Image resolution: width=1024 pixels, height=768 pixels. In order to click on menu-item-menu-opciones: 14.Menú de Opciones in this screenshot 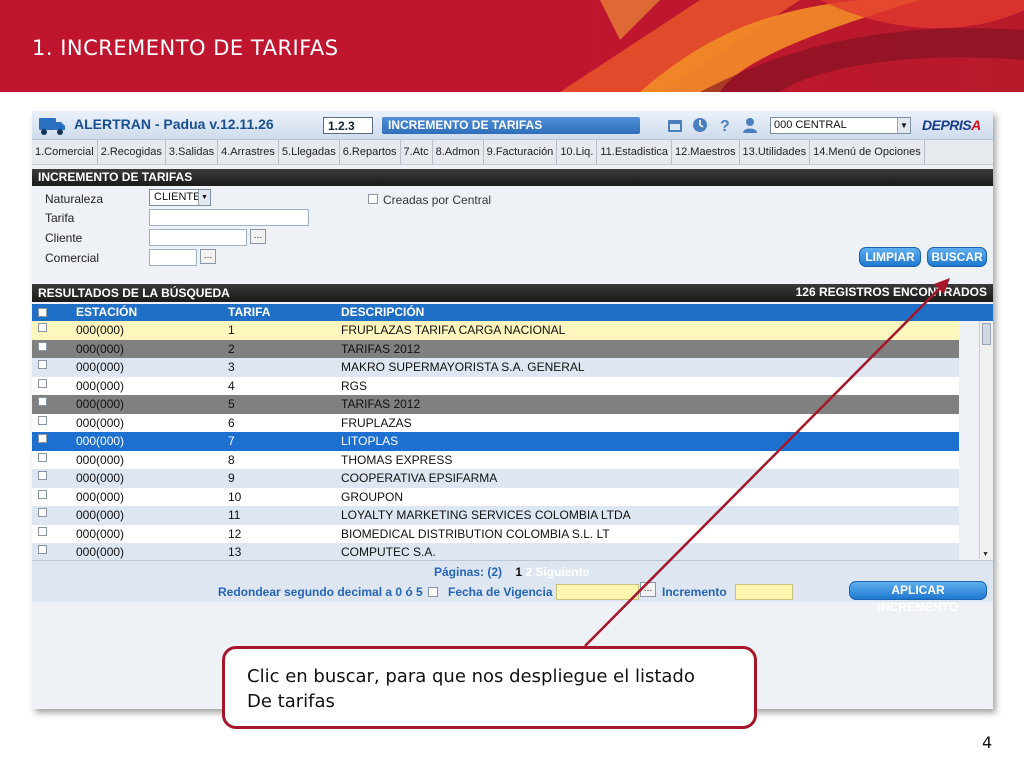, I will do `click(867, 152)`.